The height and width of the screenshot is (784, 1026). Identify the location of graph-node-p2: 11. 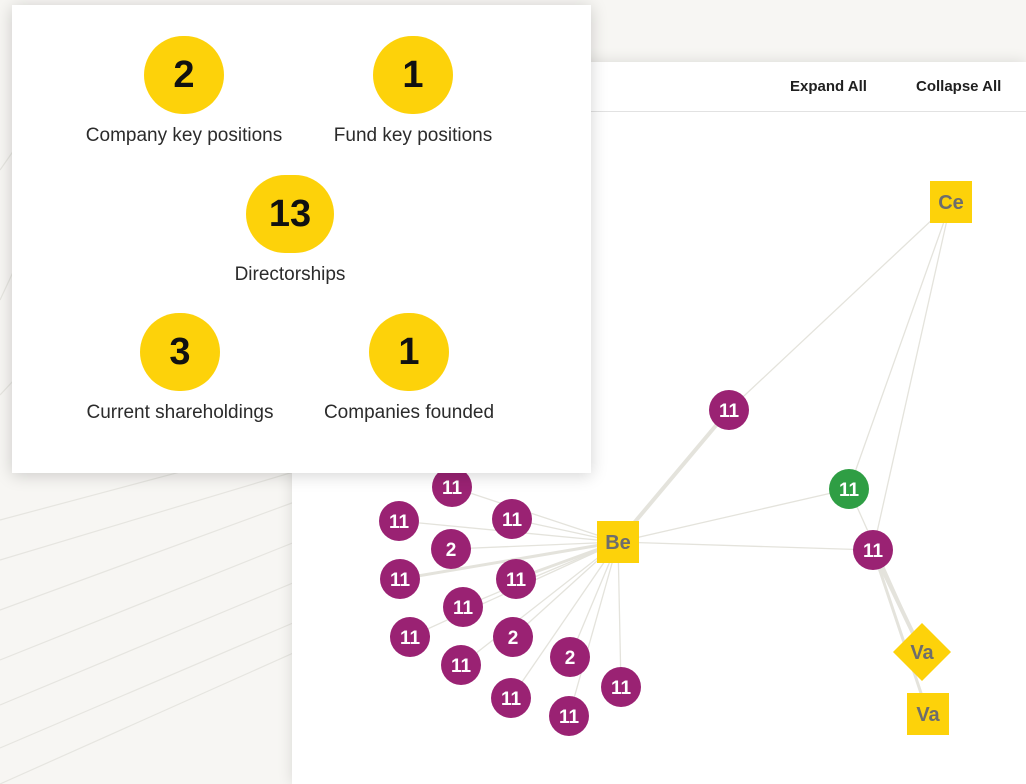
(399, 521).